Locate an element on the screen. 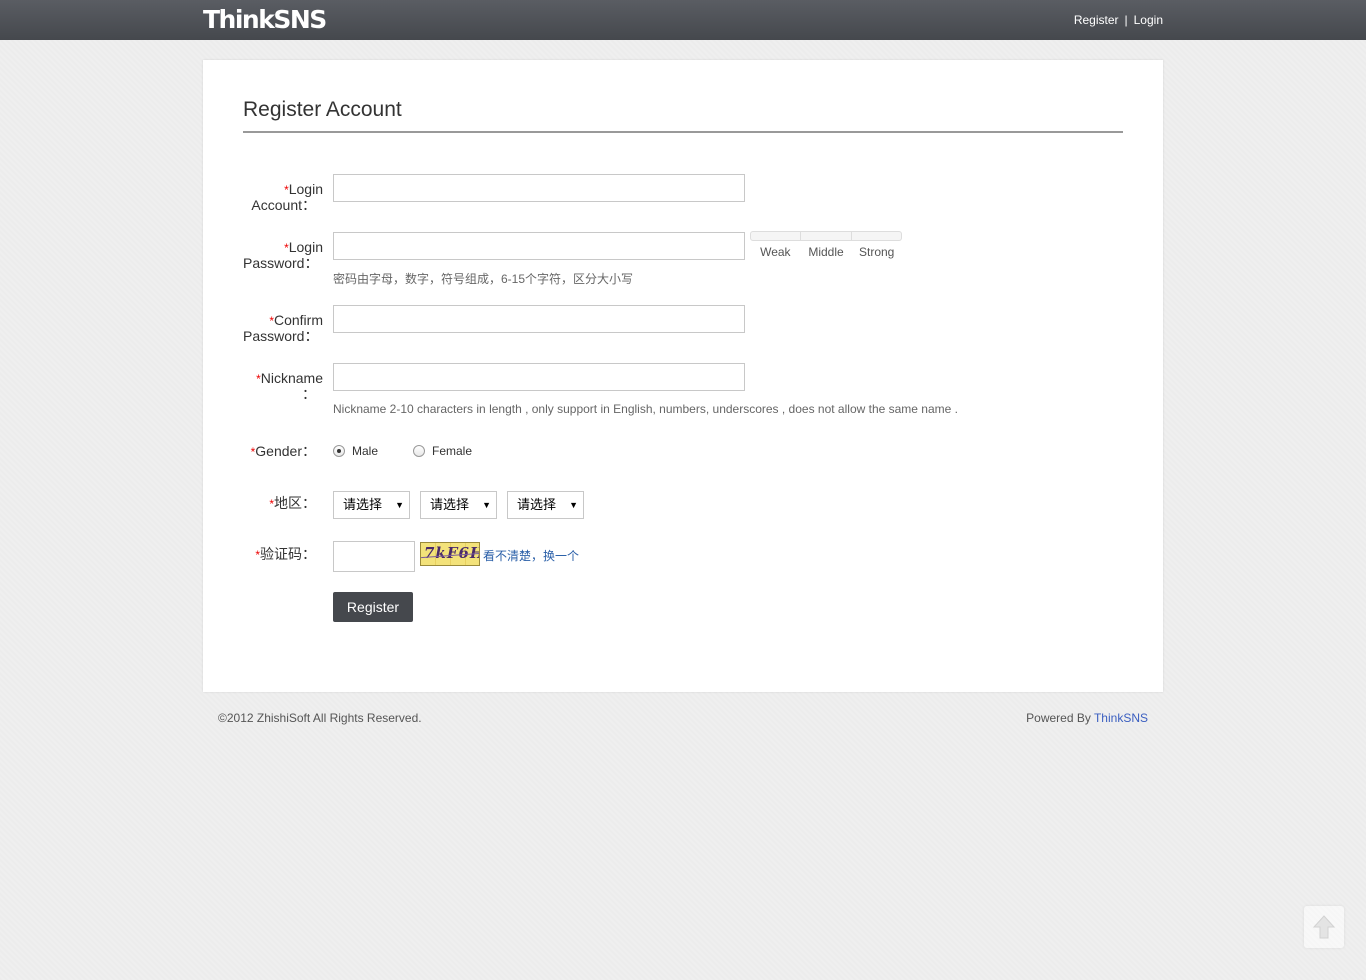 The width and height of the screenshot is (1366, 980). register-link: Register is located at coordinates (1096, 20).